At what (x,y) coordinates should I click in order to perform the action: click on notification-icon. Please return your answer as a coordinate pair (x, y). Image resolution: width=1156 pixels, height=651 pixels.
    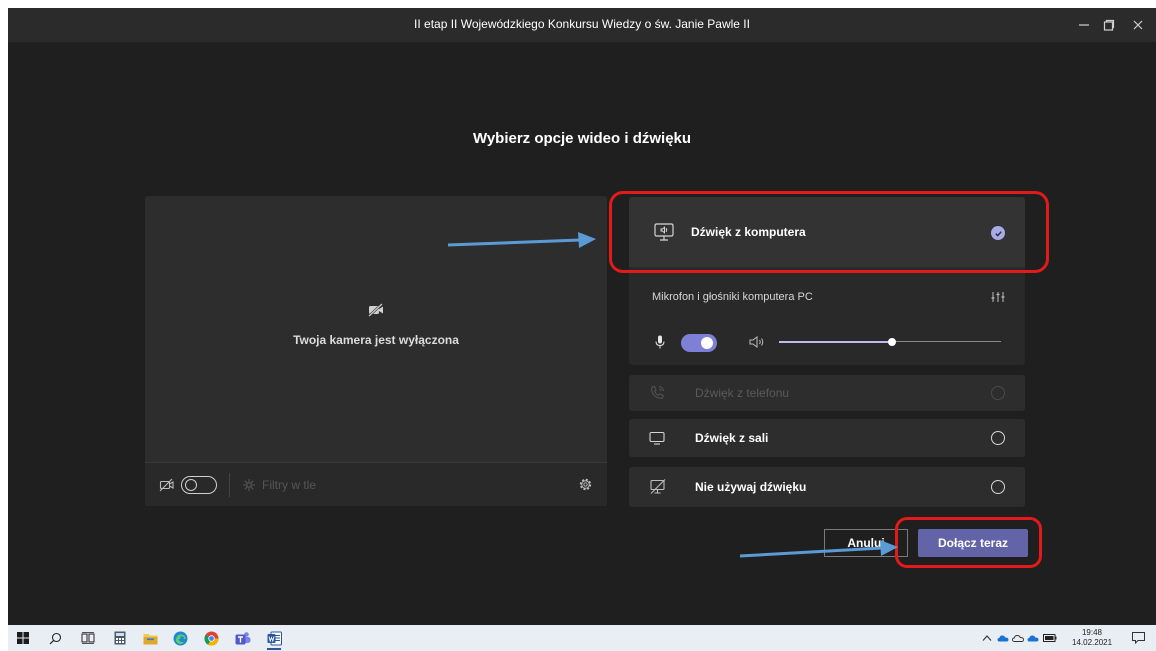
    Looking at the image, I should click on (1138, 638).